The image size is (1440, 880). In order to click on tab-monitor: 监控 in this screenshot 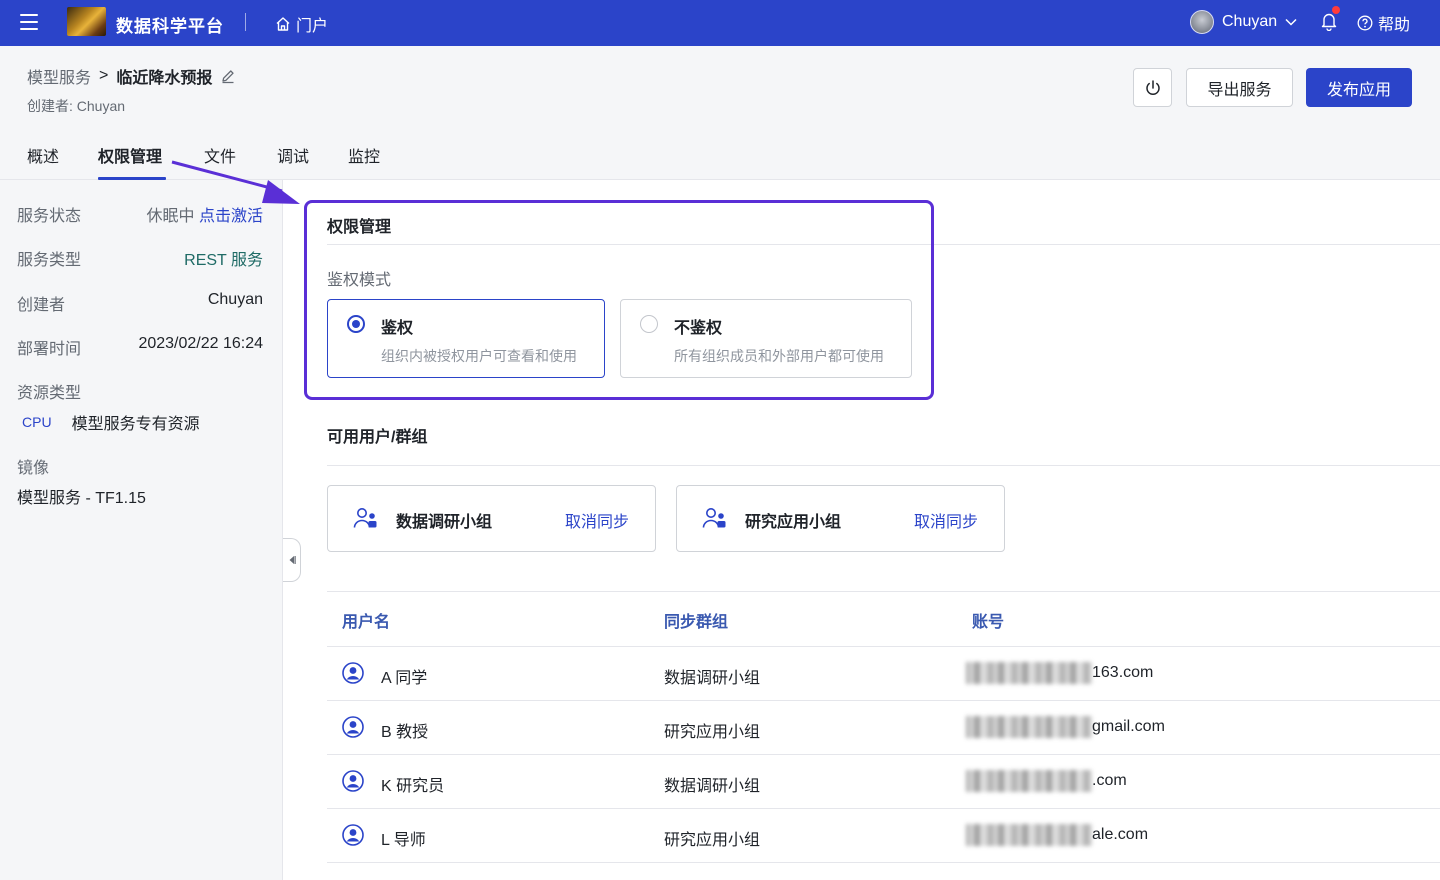, I will do `click(364, 155)`.